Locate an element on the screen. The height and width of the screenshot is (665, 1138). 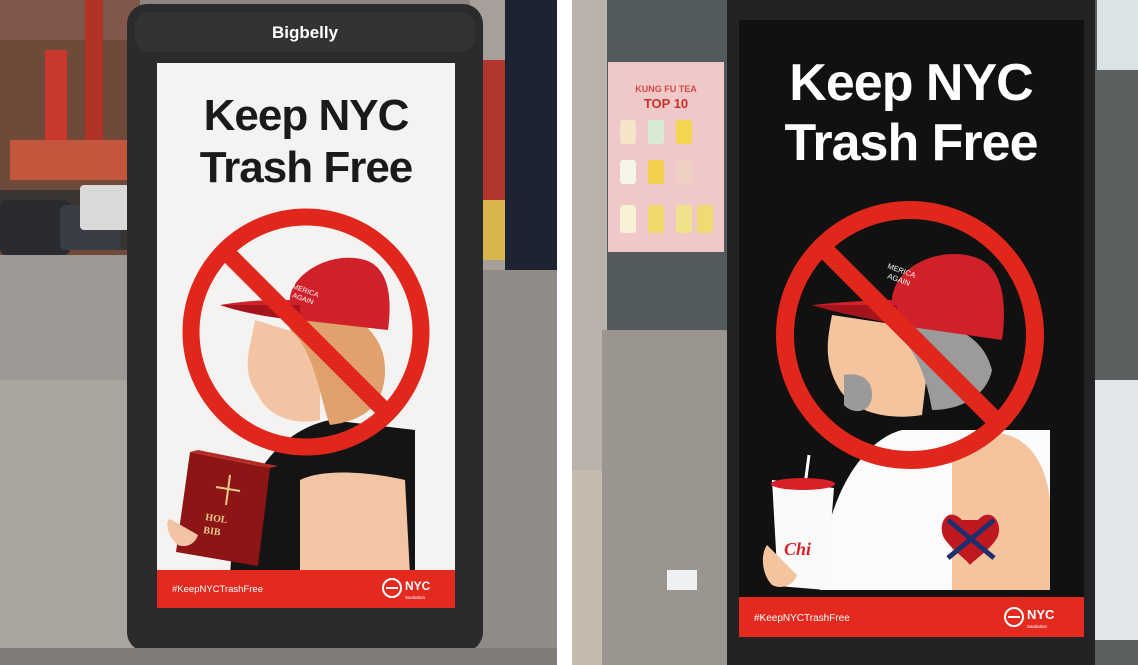
cup-logo-text: Chi is located at coordinates (797, 549).